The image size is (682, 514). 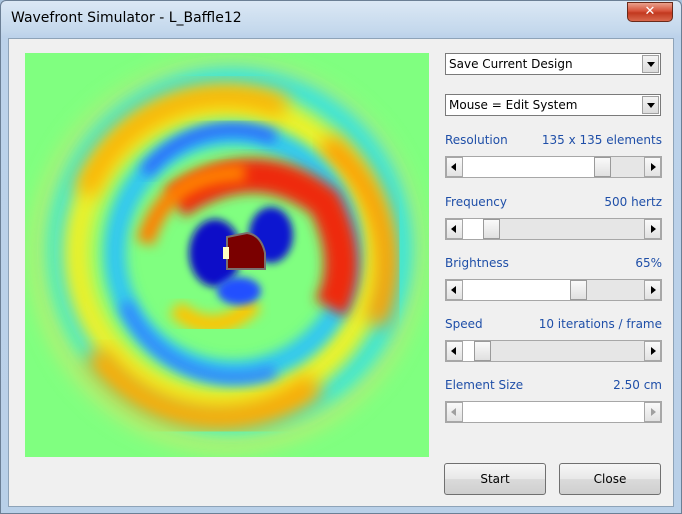 What do you see at coordinates (602, 167) in the screenshot?
I see `resolution-thumb` at bounding box center [602, 167].